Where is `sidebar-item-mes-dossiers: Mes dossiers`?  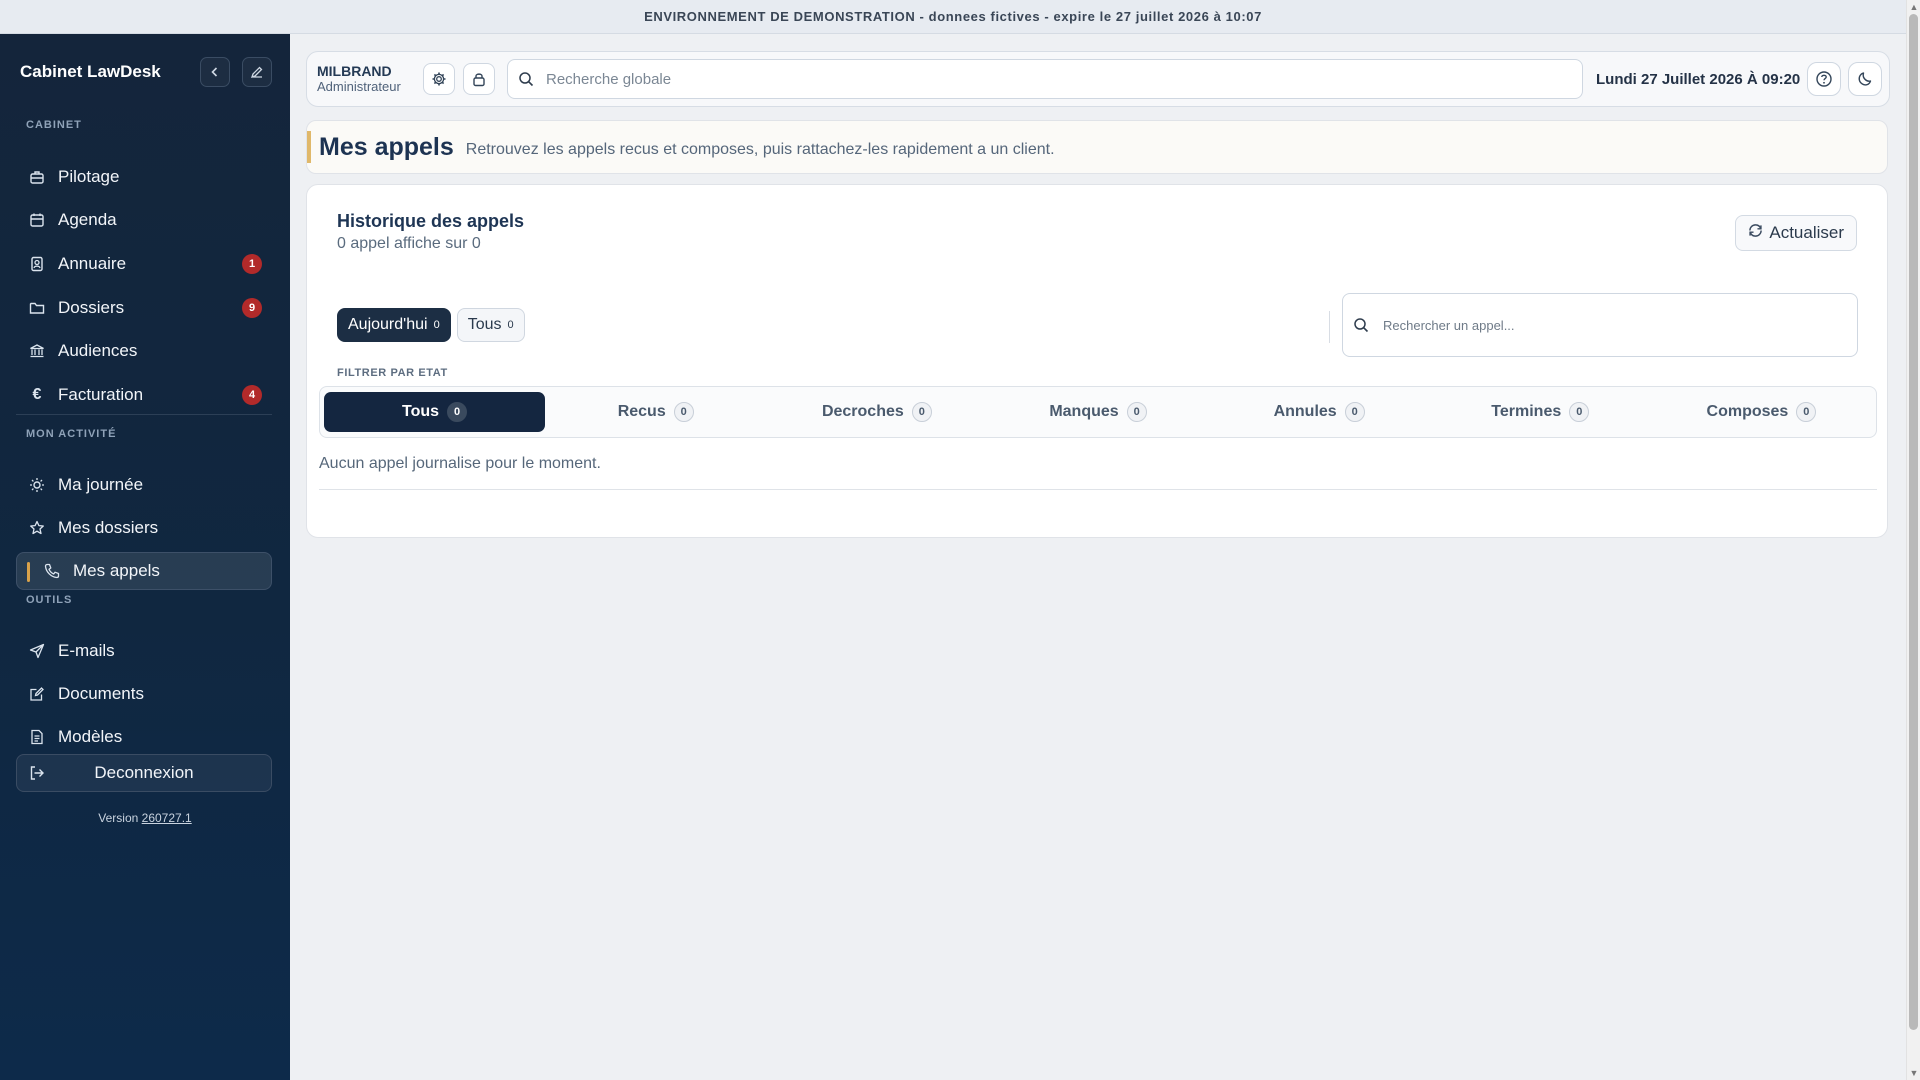 sidebar-item-mes-dossiers: Mes dossiers is located at coordinates (144, 528).